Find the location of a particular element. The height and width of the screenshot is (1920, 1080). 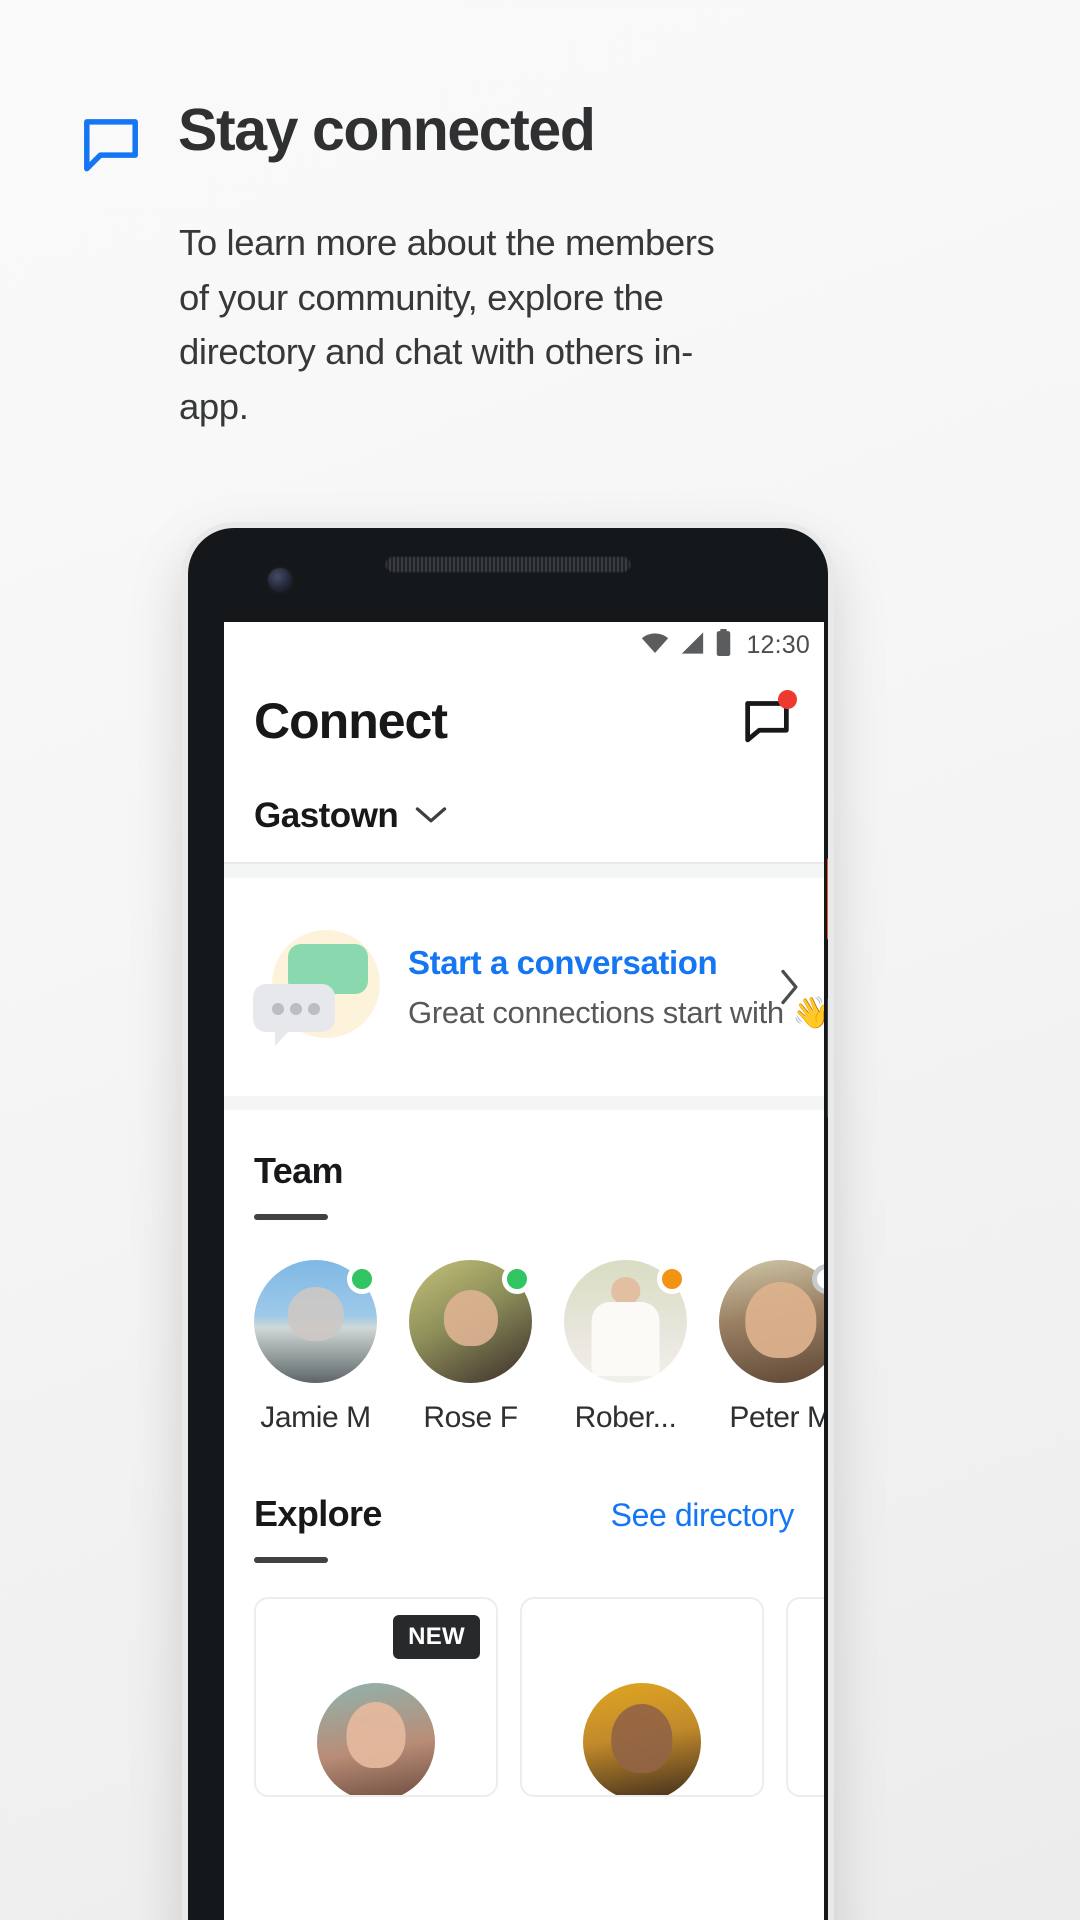

location-selector: Gastown is located at coordinates (524, 806).